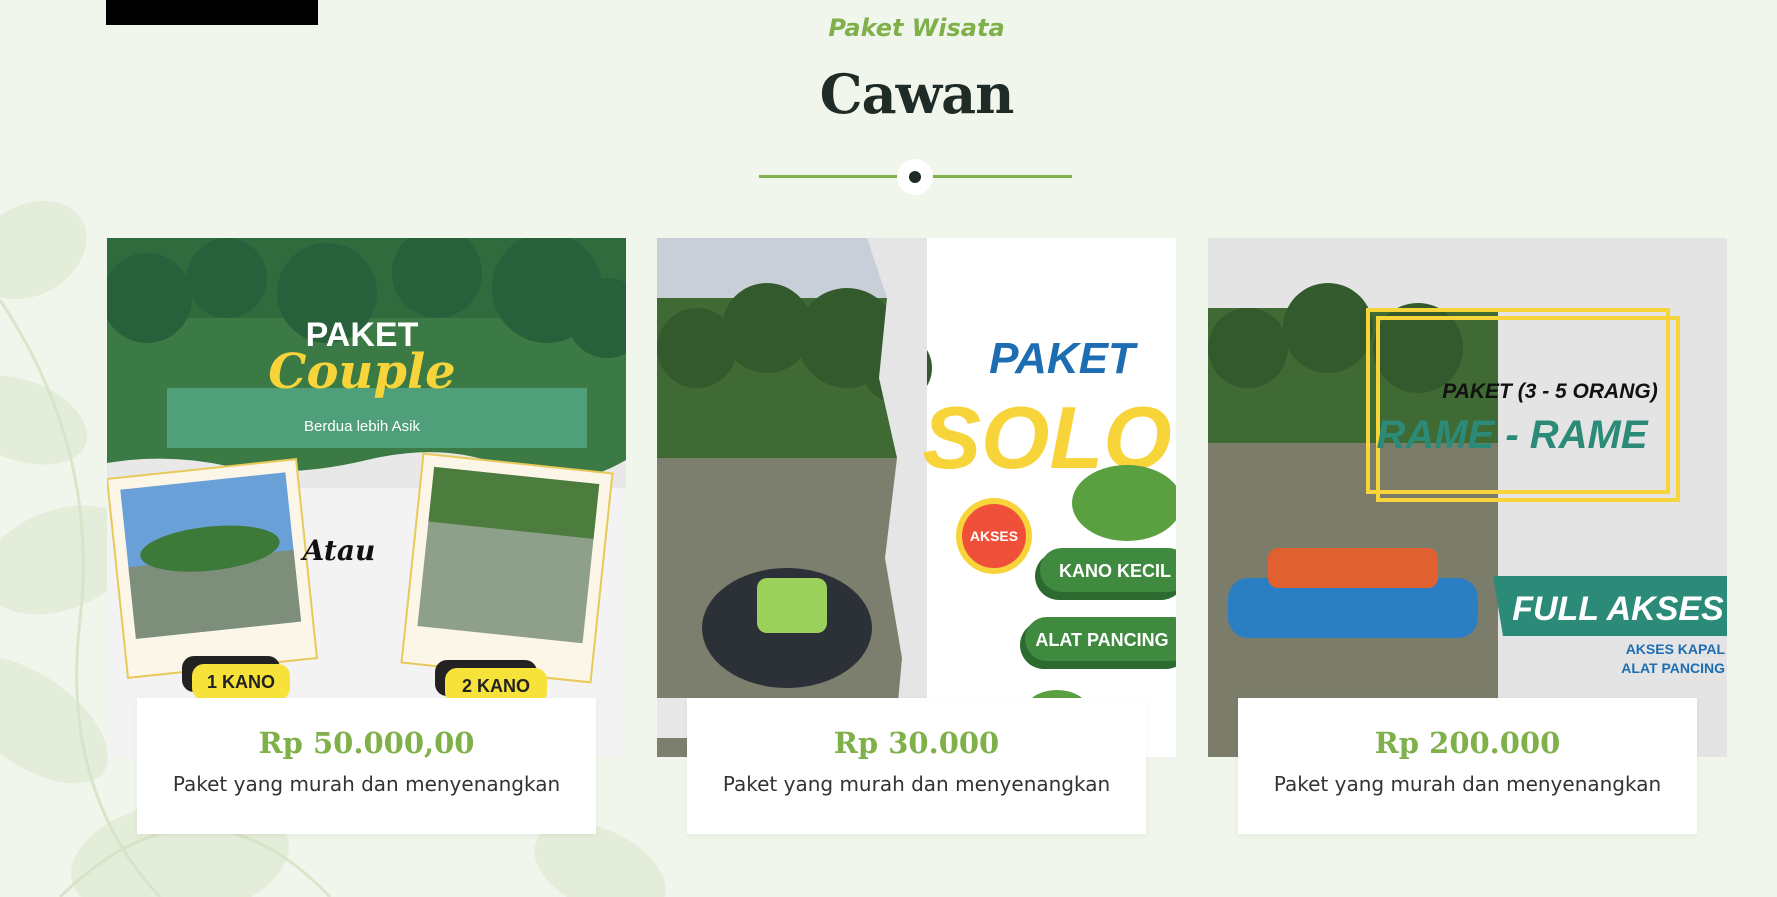 Image resolution: width=1777 pixels, height=897 pixels. Describe the element at coordinates (1002, 176) in the screenshot. I see `divider-line-right` at that location.